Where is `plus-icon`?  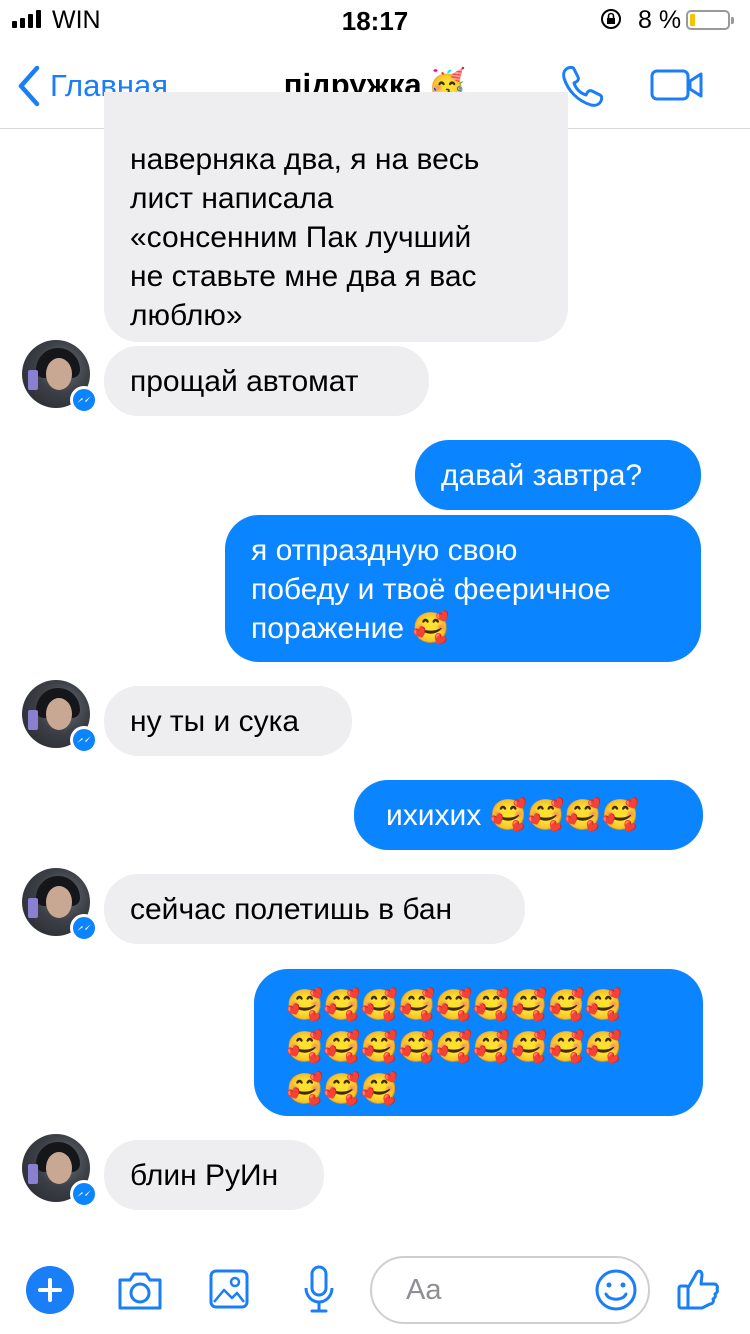
plus-icon is located at coordinates (50, 1290).